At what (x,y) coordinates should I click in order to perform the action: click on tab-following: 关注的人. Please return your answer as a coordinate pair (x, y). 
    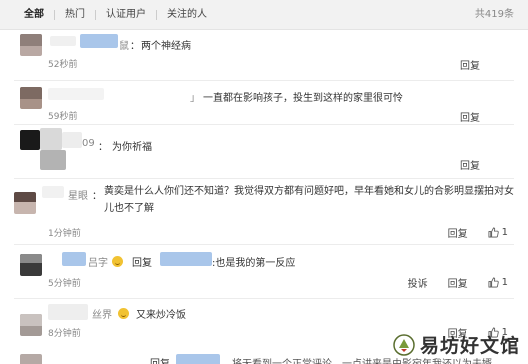
    Looking at the image, I should click on (187, 15).